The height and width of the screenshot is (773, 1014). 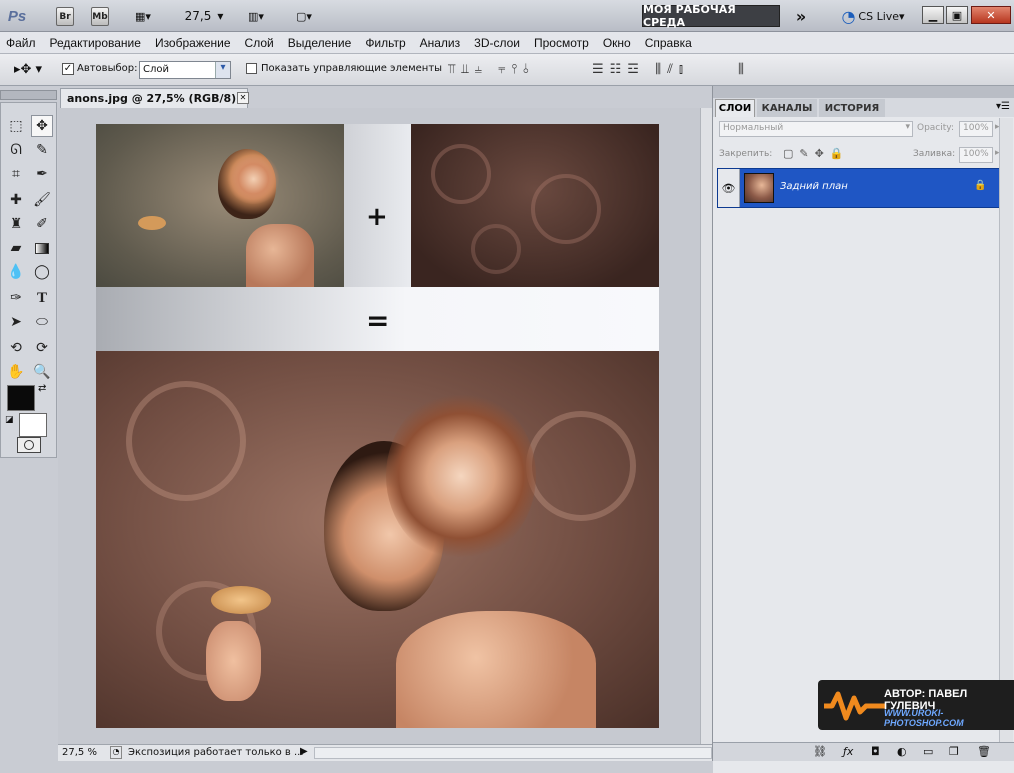 What do you see at coordinates (42, 174) in the screenshot?
I see `eyedropper-tool: ✒` at bounding box center [42, 174].